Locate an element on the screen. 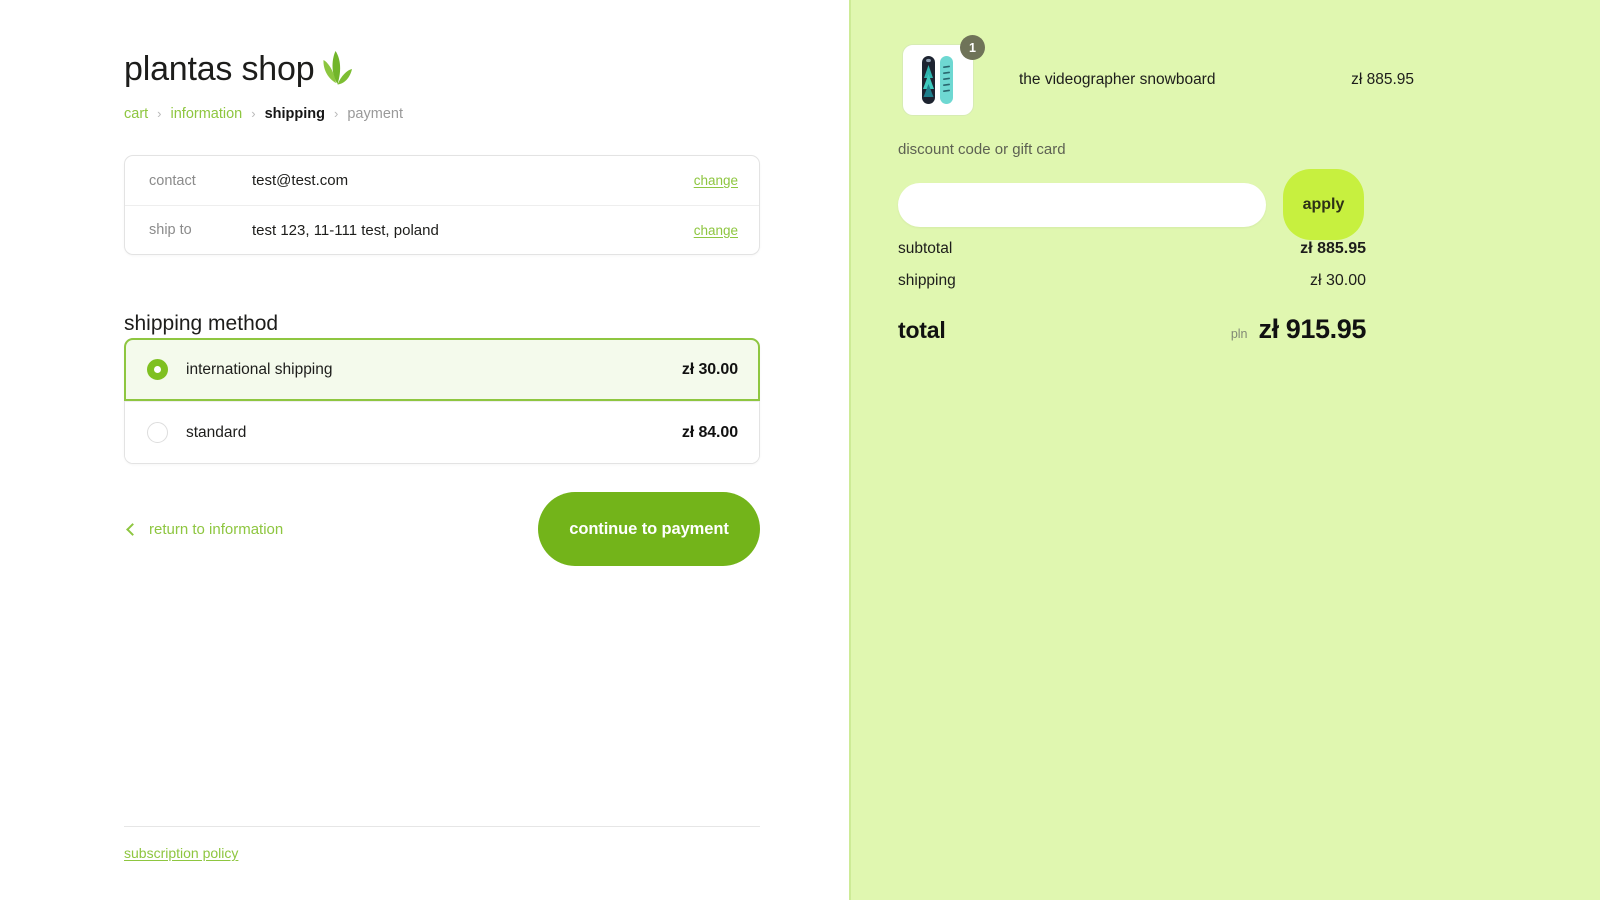 This screenshot has height=900, width=1600. shipping-cost-value: zł 30.00 is located at coordinates (1337, 280).